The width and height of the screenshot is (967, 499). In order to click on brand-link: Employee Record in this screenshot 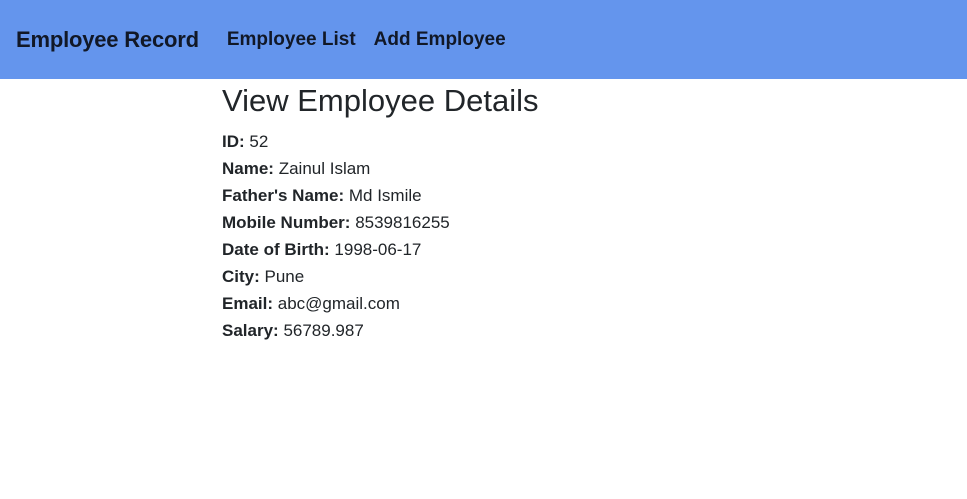, I will do `click(107, 40)`.